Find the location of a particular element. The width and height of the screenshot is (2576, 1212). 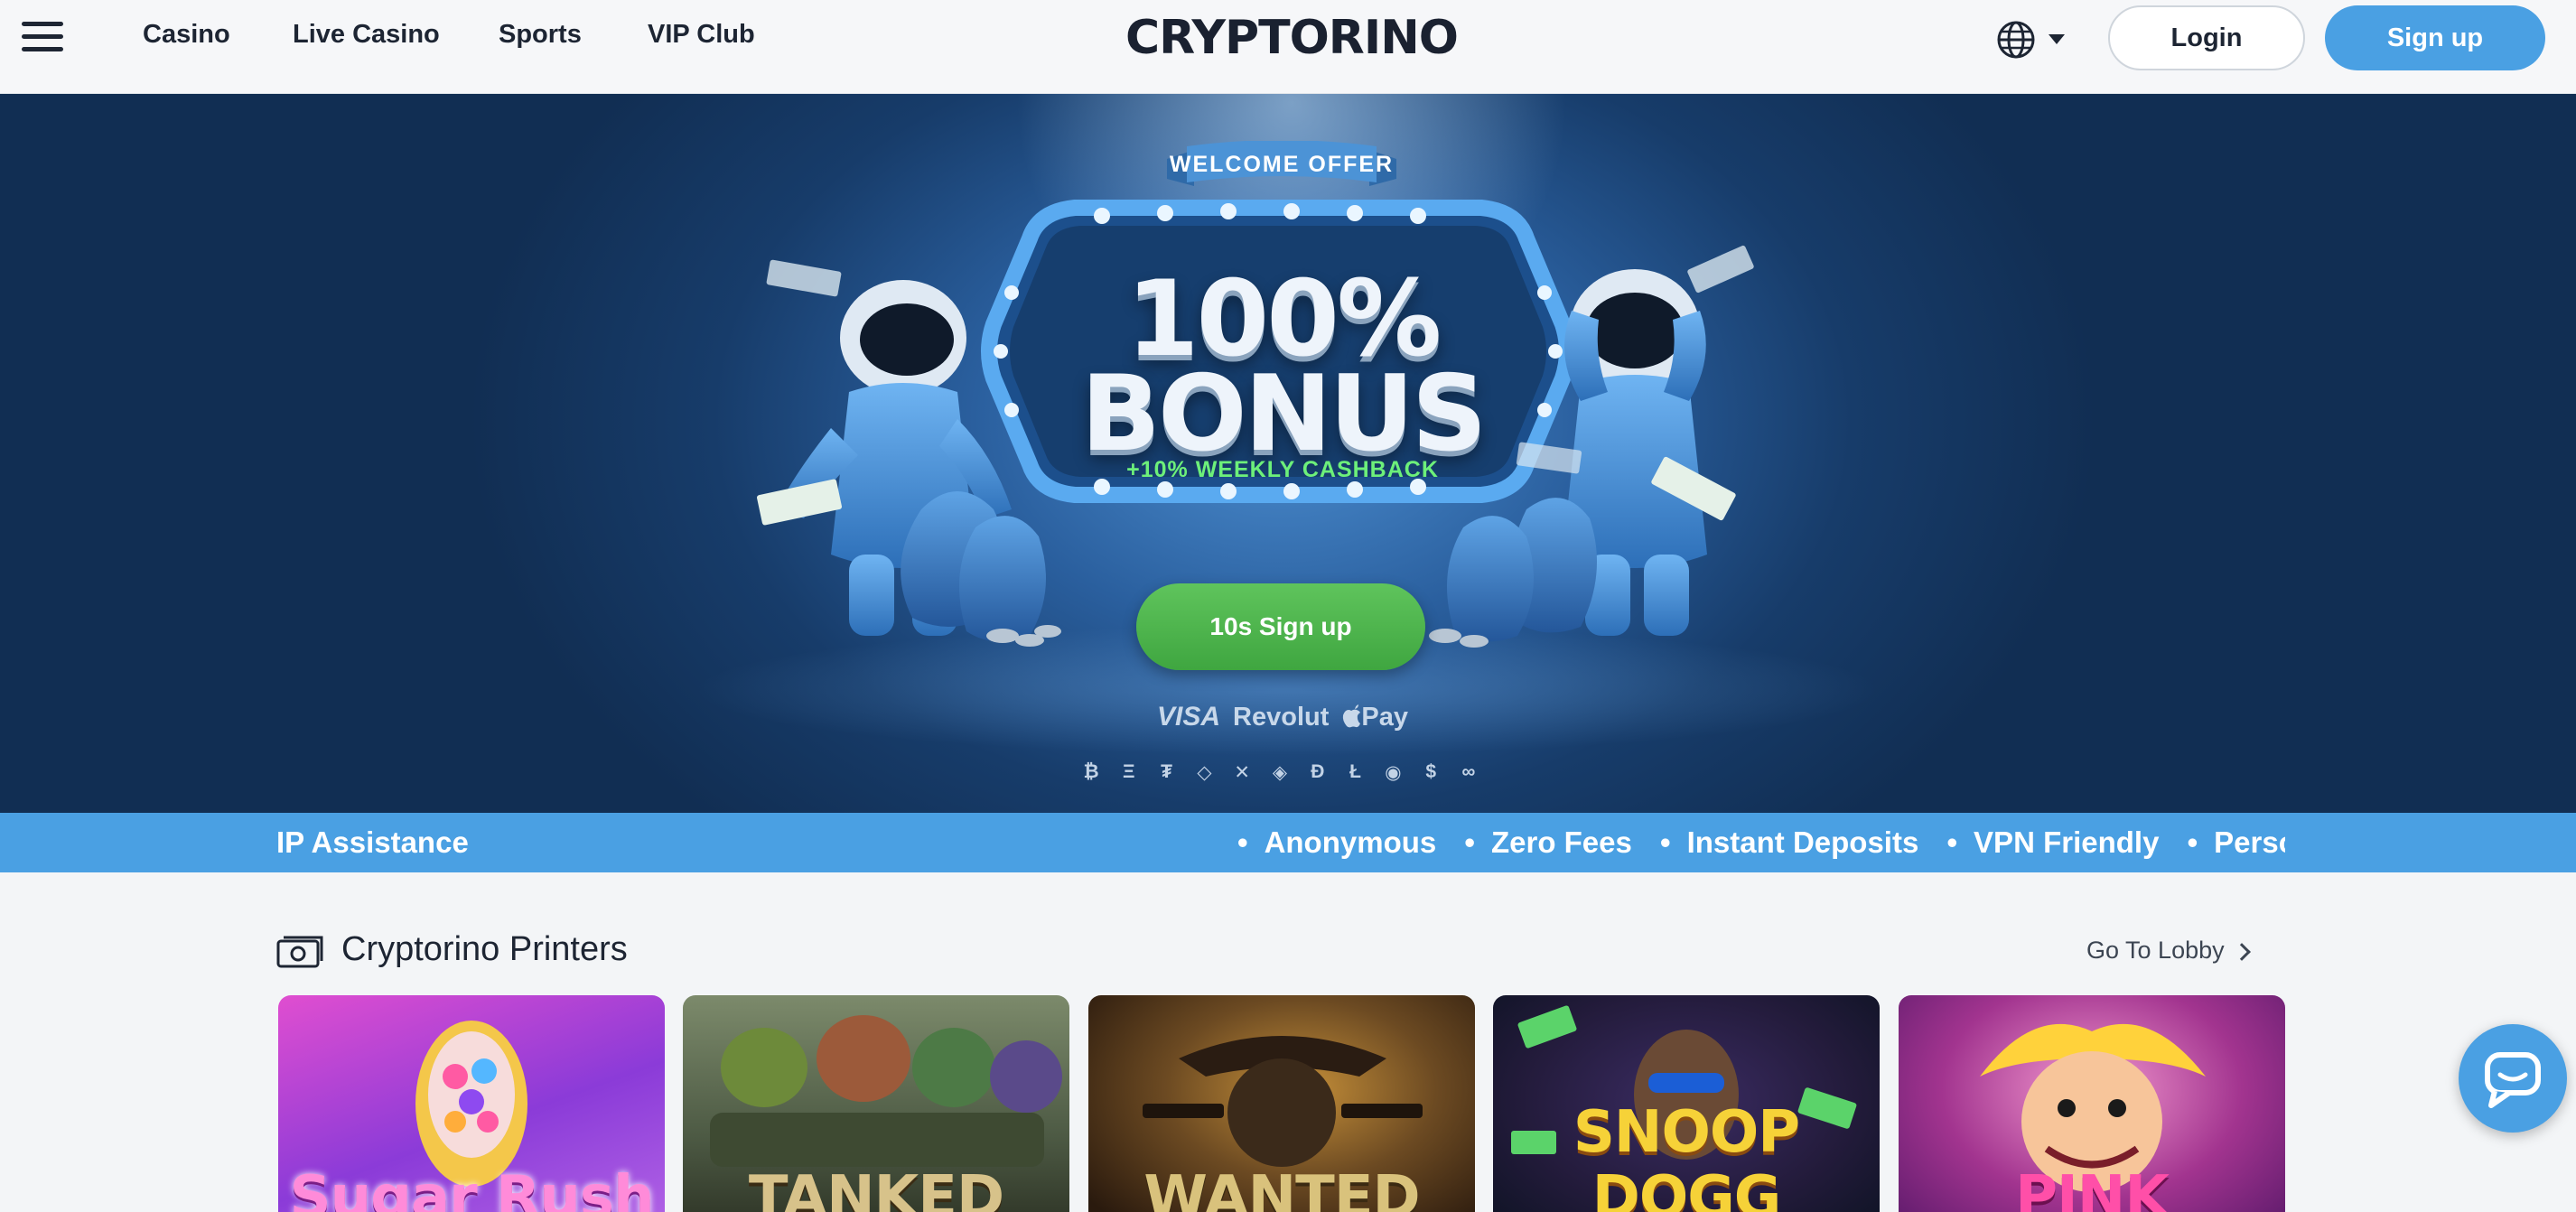

go-to-lobby-link: Go To Lobby is located at coordinates (2168, 951).